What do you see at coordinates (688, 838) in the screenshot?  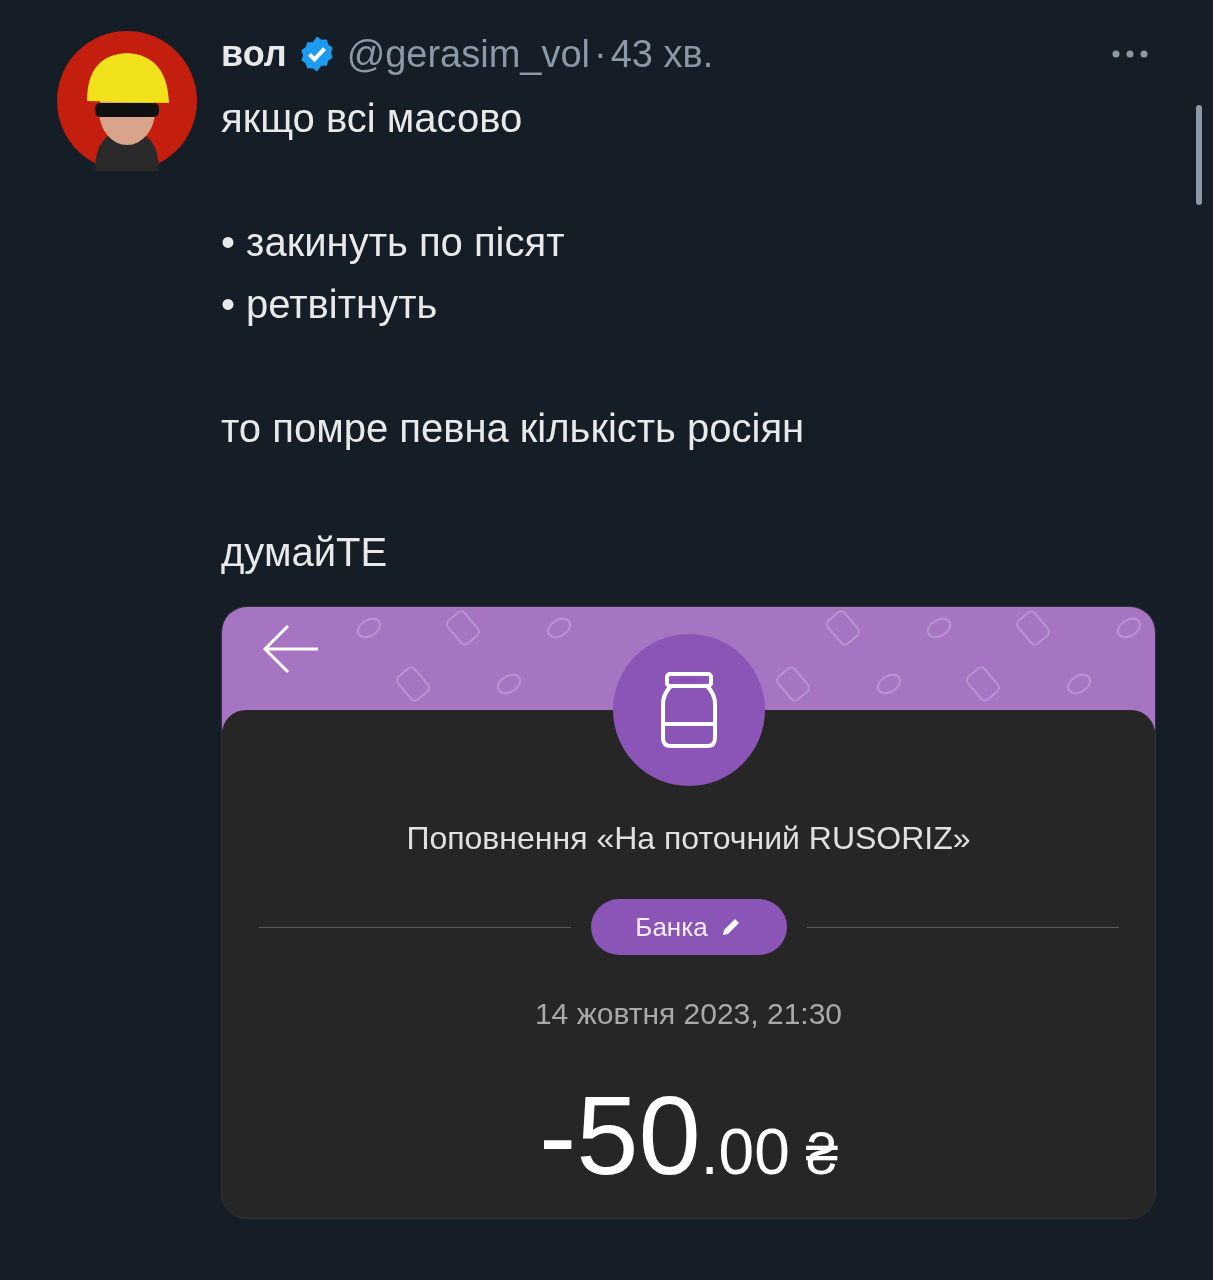 I see `transaction-title: Поповнення «На поточний RUSORIZ»` at bounding box center [688, 838].